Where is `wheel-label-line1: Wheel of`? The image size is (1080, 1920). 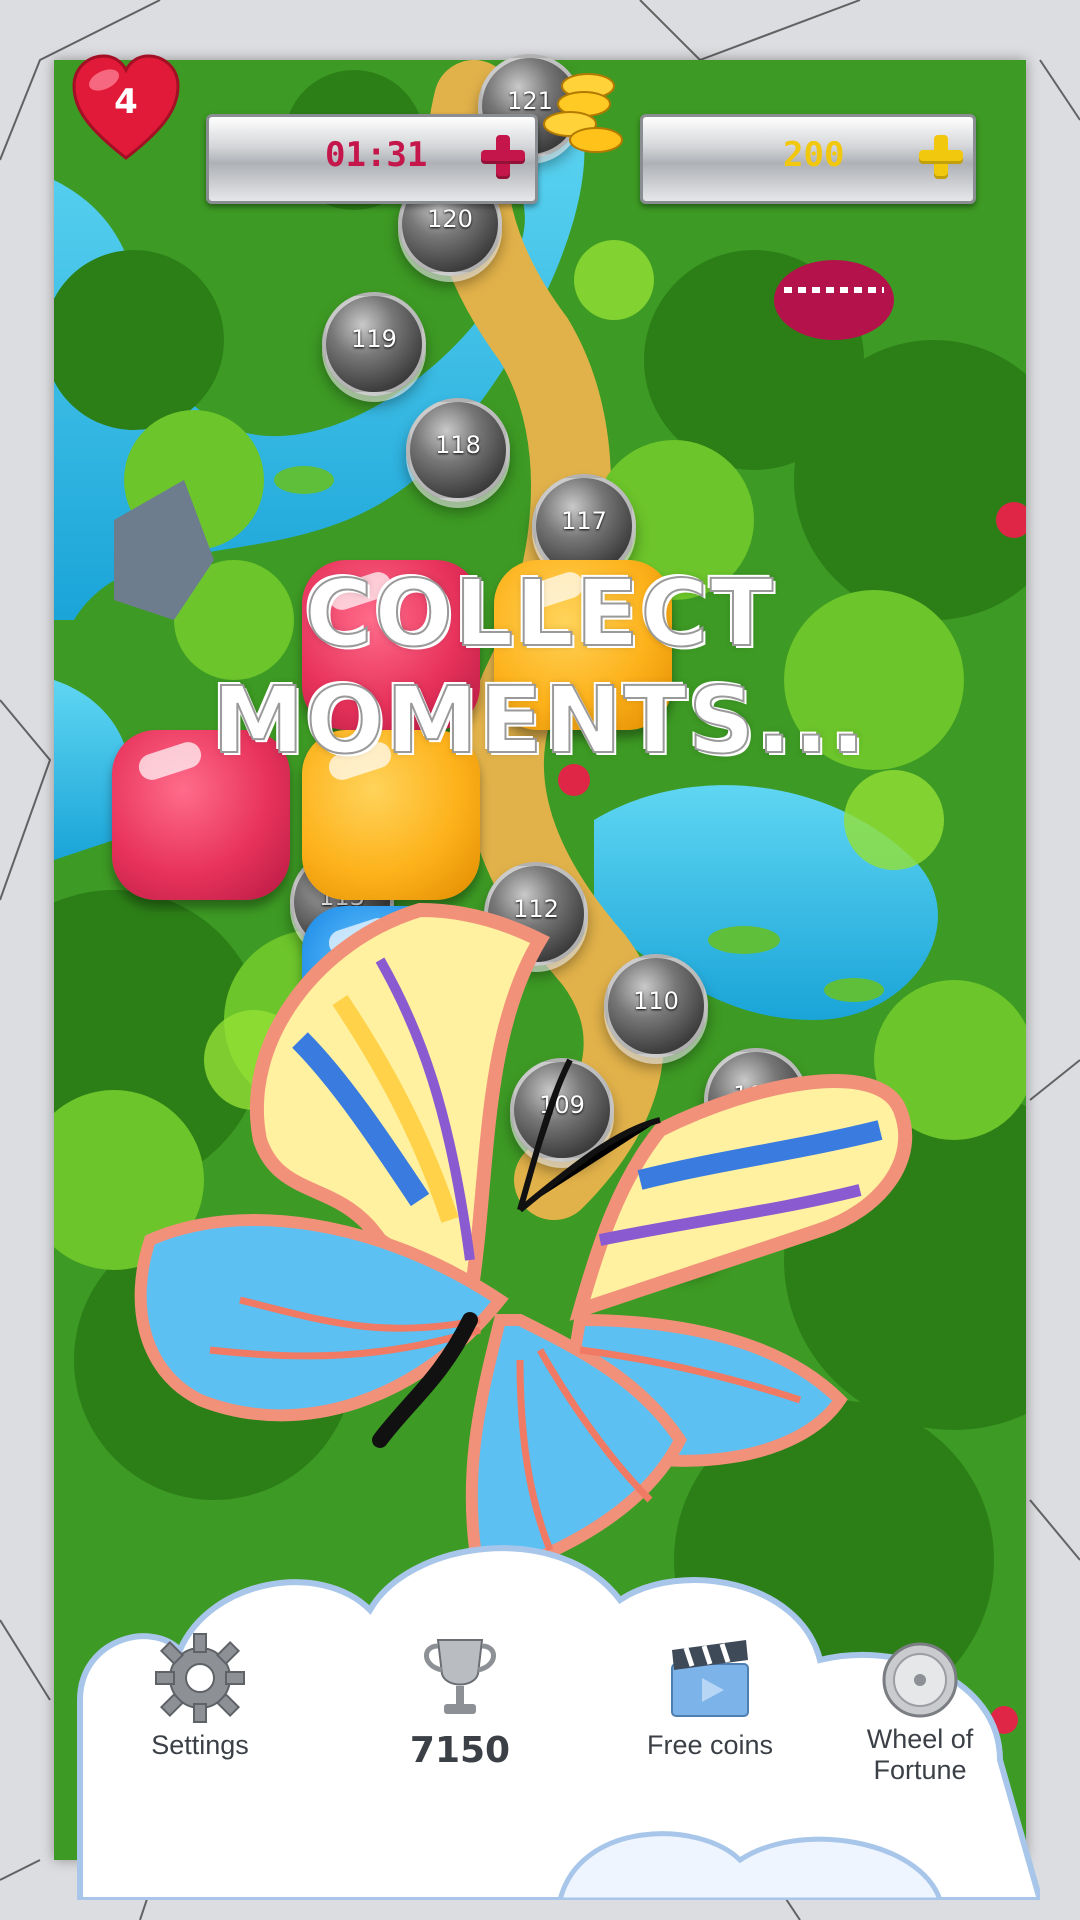
wheel-label-line1: Wheel of is located at coordinates (920, 1739).